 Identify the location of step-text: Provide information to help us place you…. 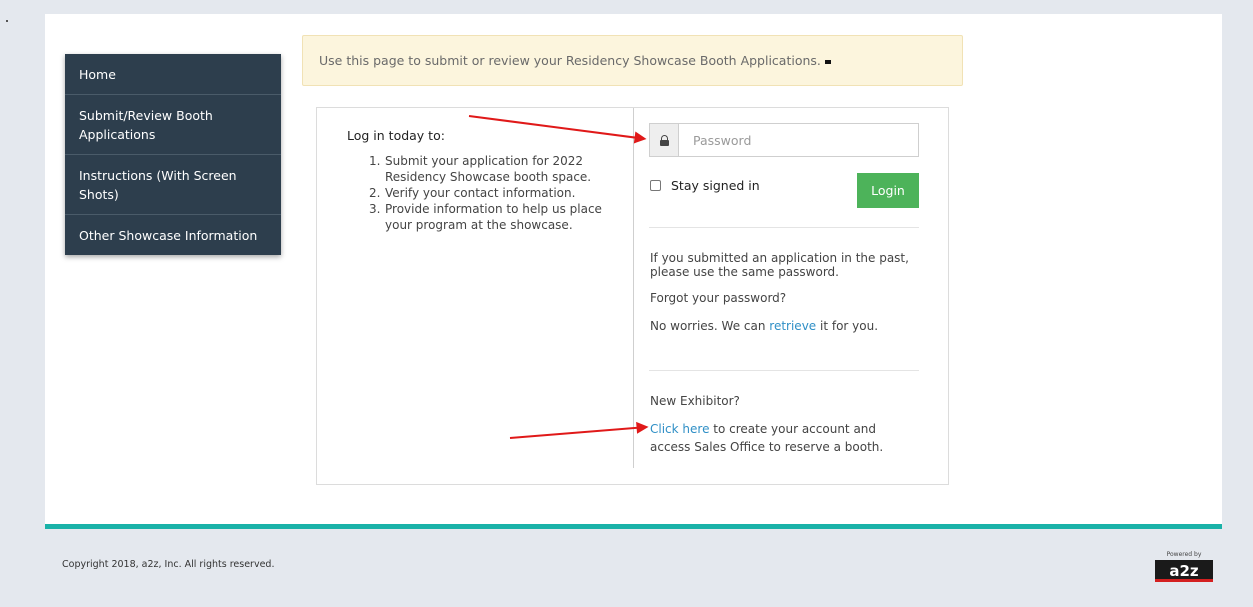
(493, 217).